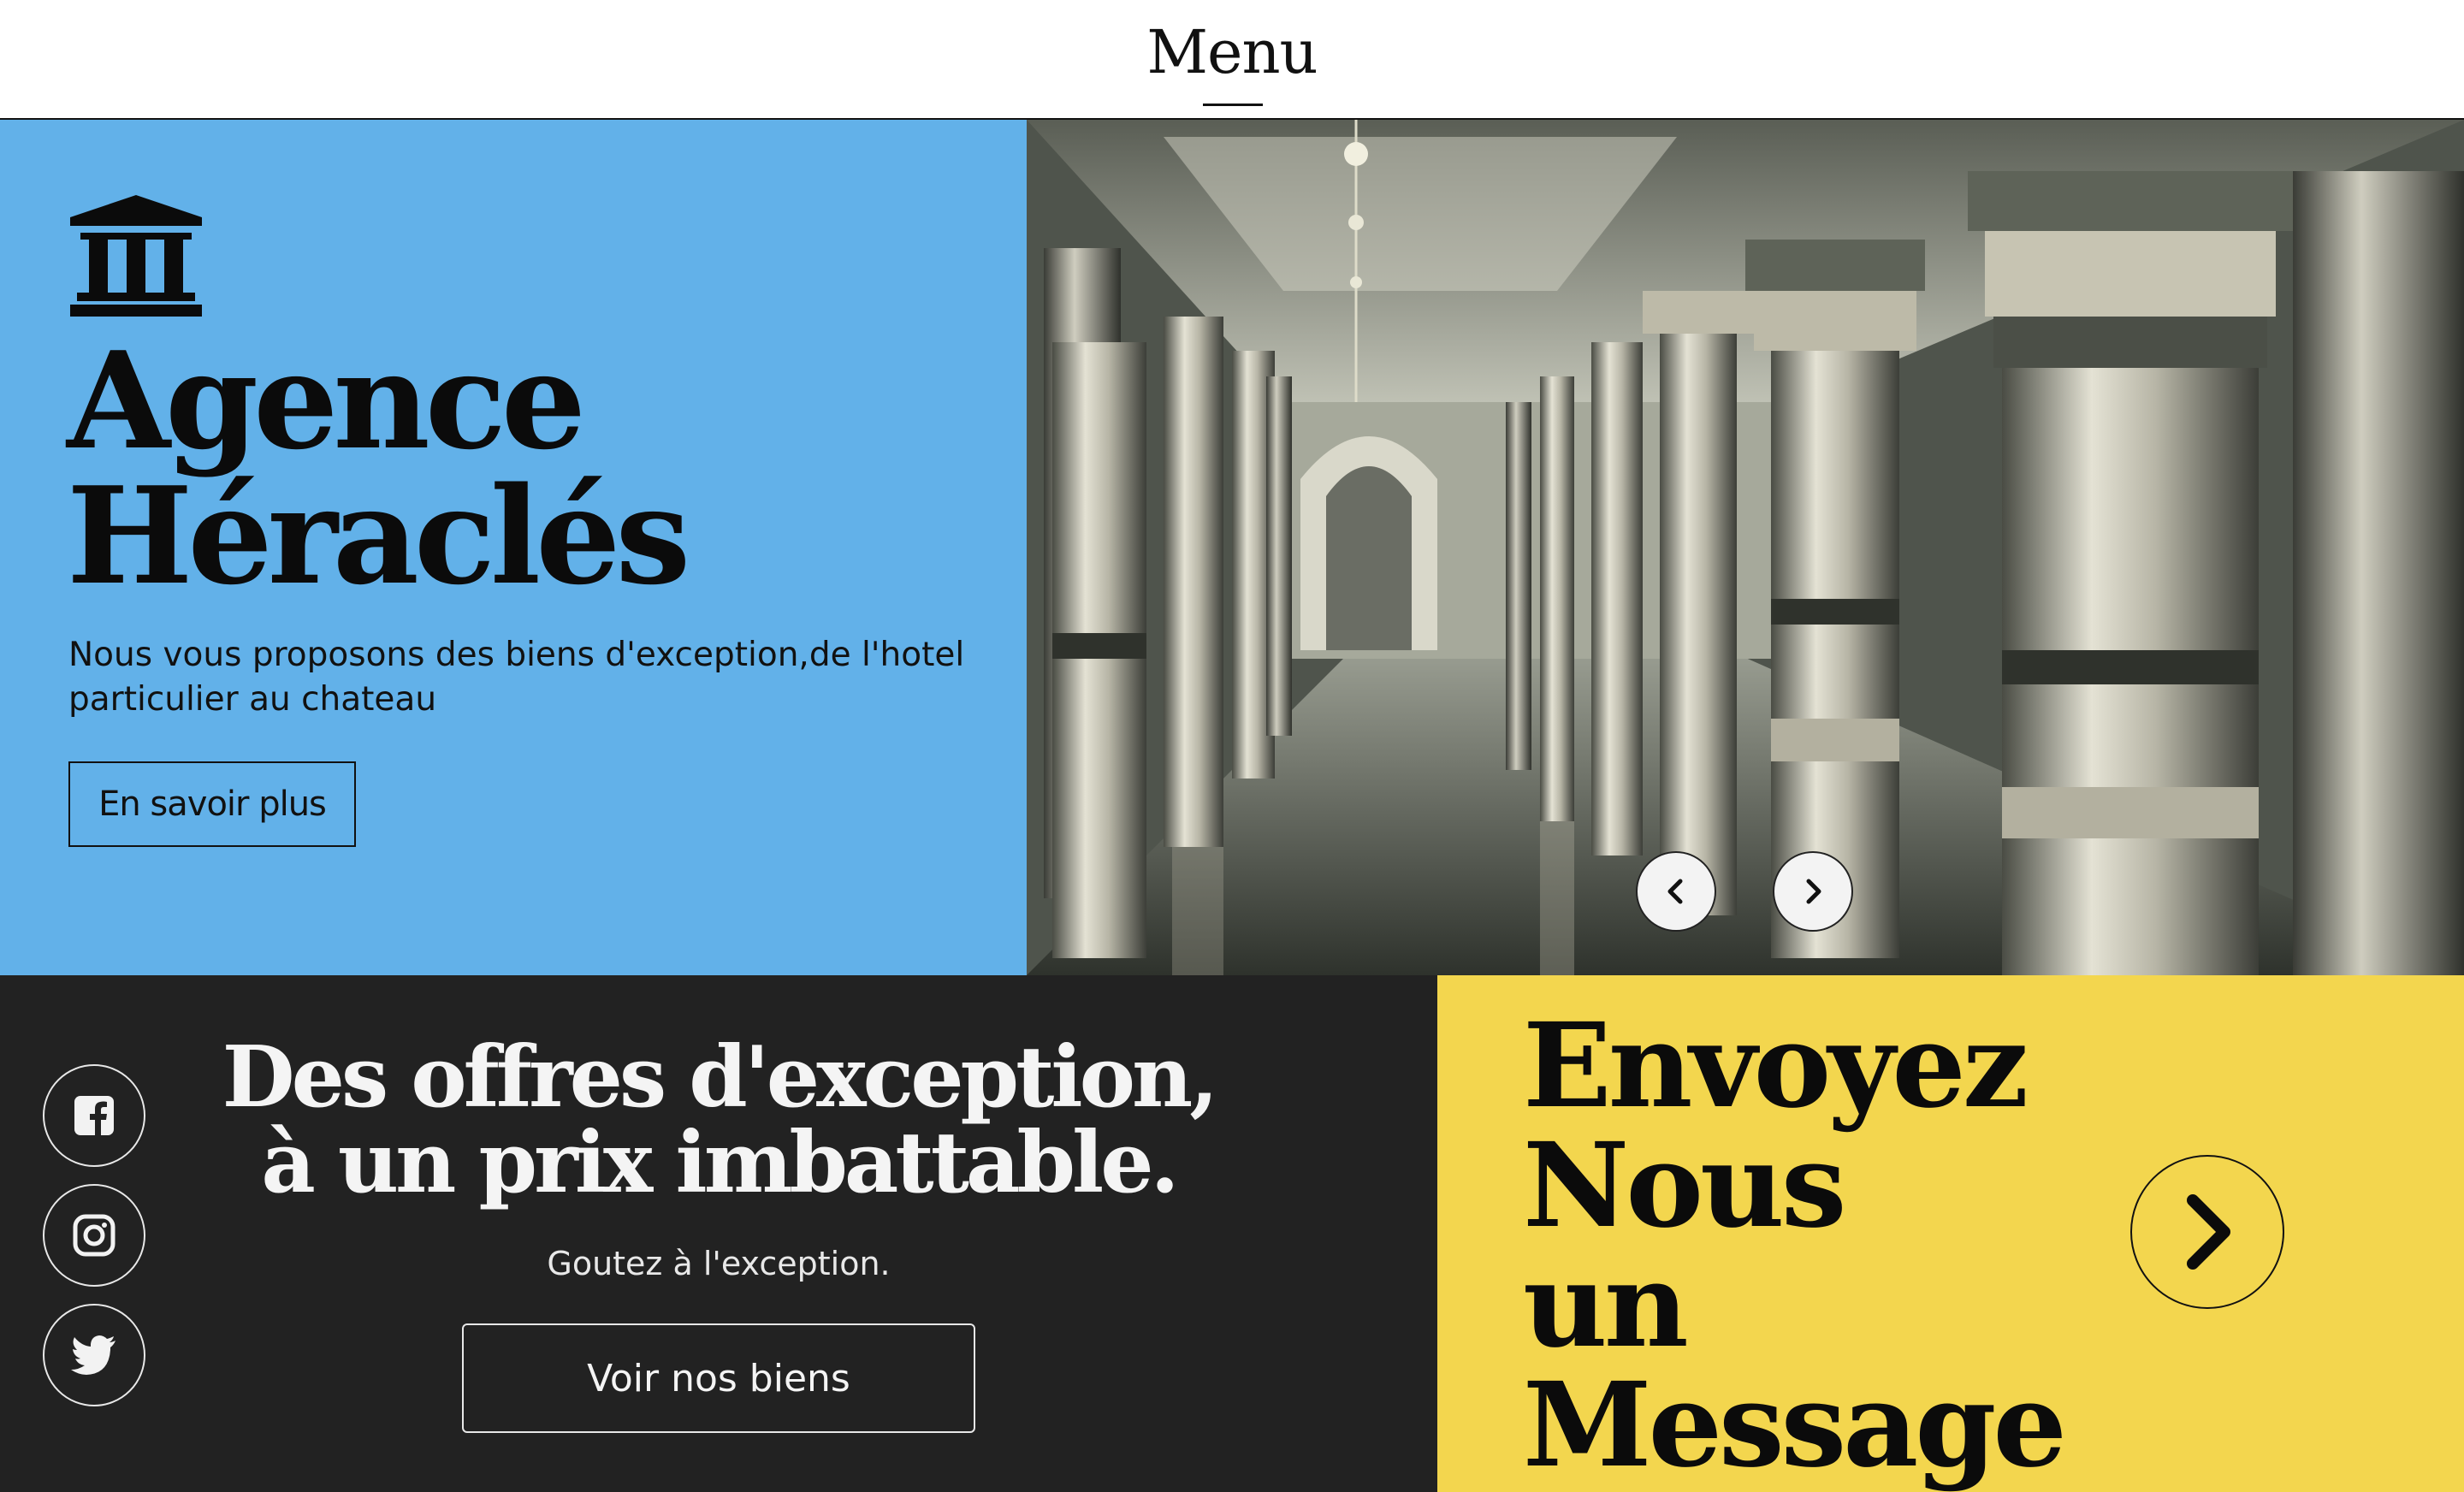 This screenshot has width=2464, height=1492. Describe the element at coordinates (720, 1077) in the screenshot. I see `offers-title-line1: Des offres d'exception,` at that location.